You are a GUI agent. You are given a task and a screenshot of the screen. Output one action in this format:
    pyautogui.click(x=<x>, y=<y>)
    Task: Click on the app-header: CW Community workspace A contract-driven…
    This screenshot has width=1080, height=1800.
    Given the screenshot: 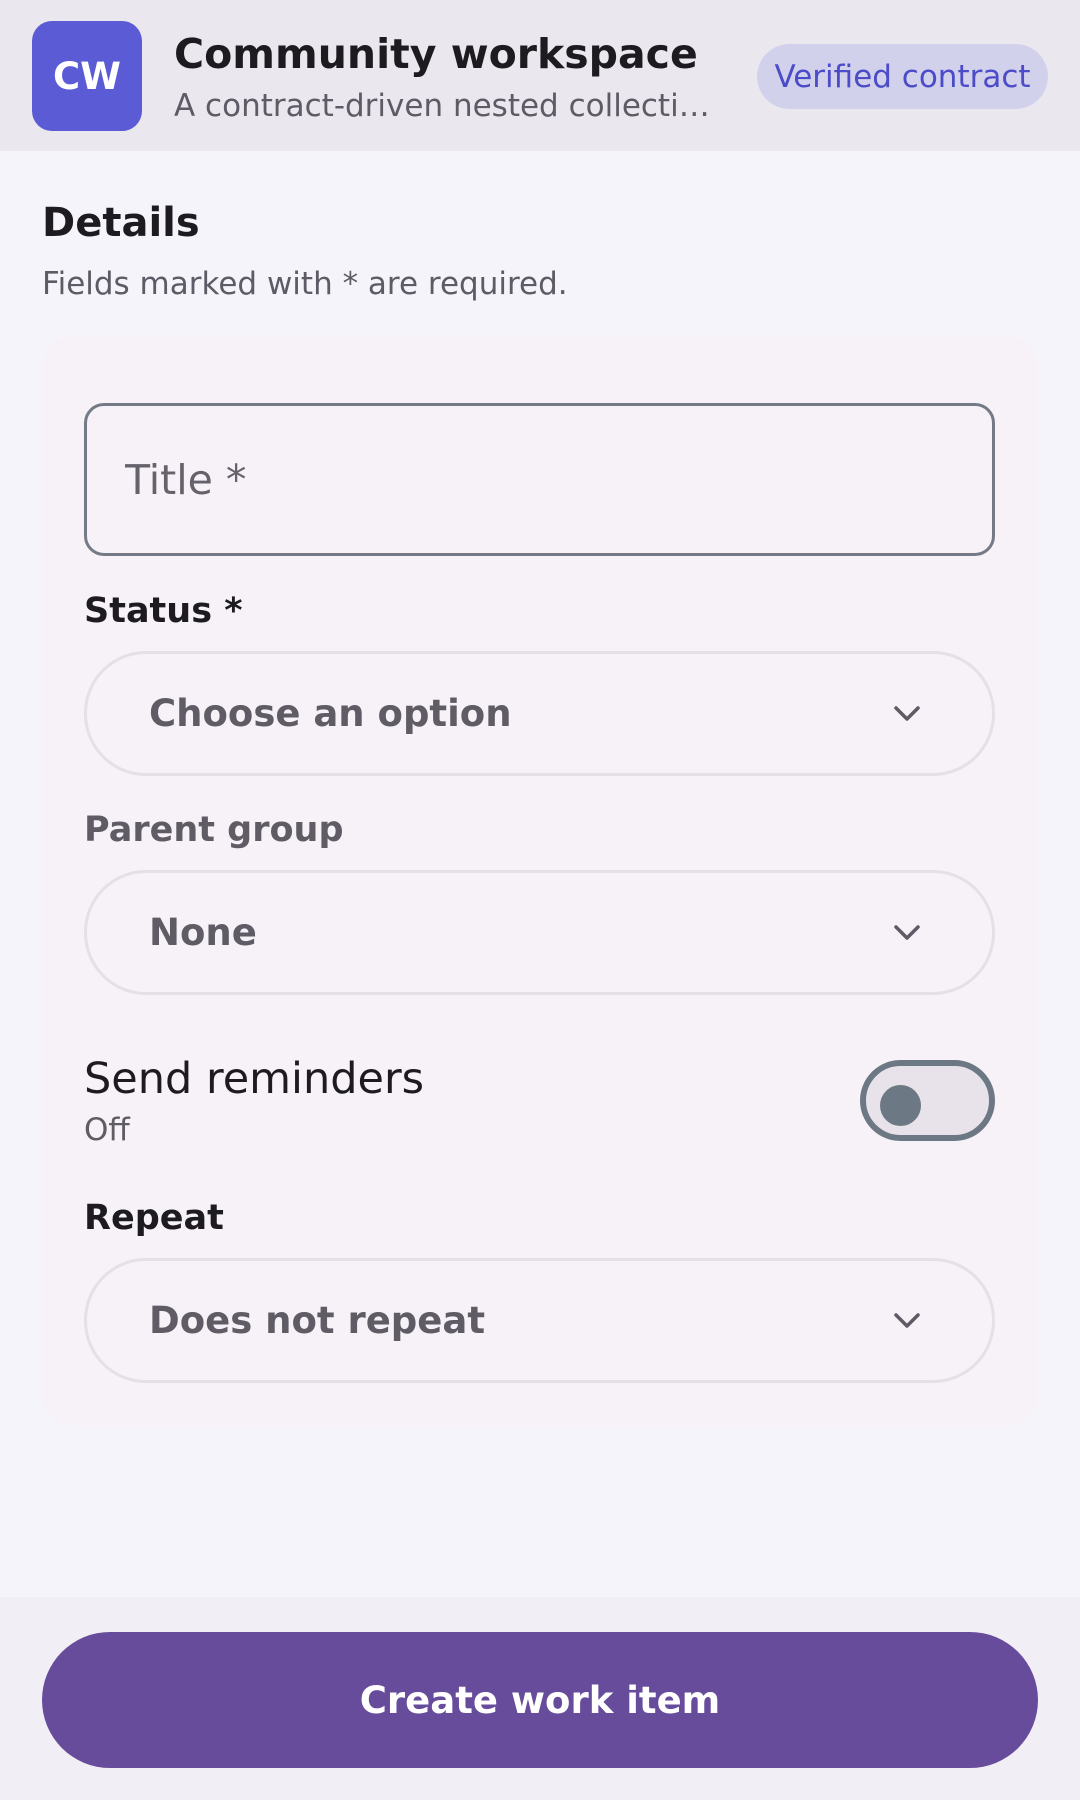 What is the action you would take?
    pyautogui.click(x=540, y=75)
    